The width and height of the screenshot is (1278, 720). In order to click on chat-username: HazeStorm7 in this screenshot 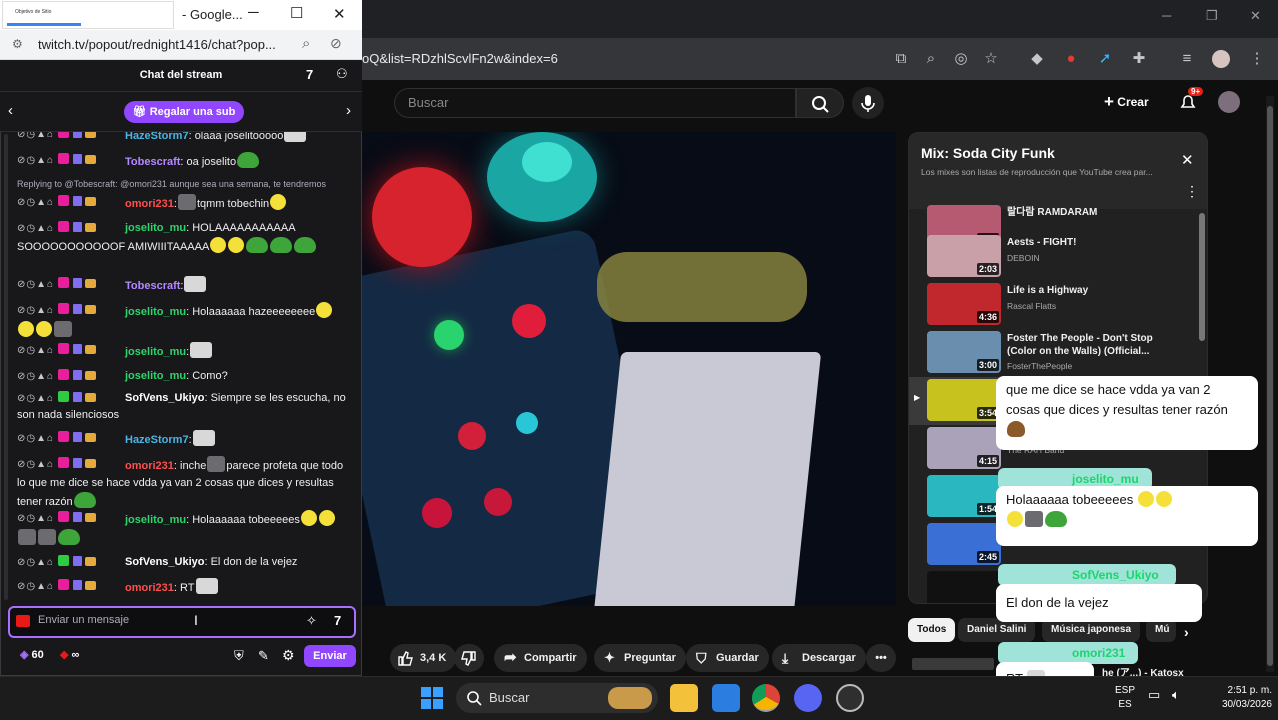, I will do `click(157, 137)`.